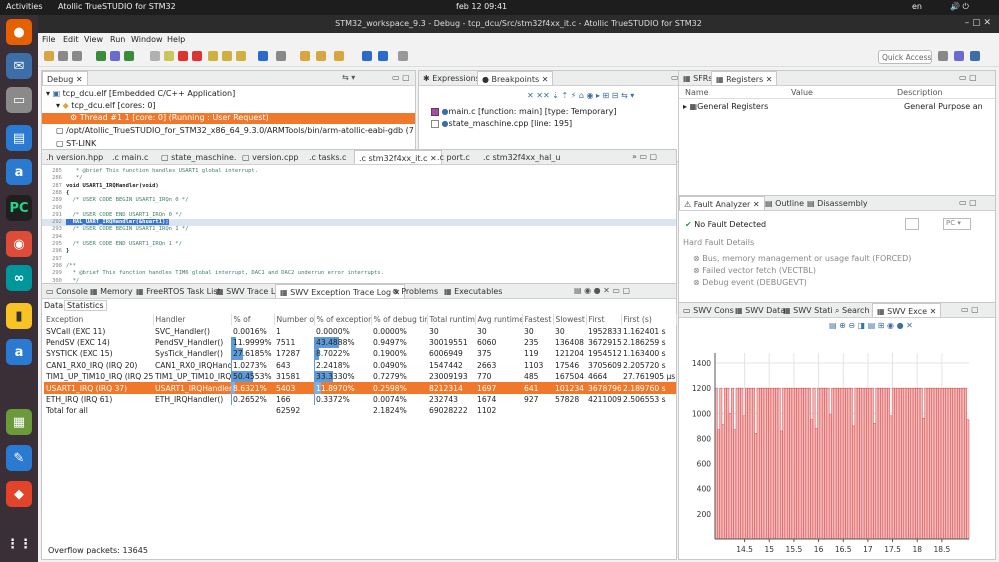 This screenshot has height=562, width=999. What do you see at coordinates (359, 193) in the screenshot?
I see `code-line: 288 {` at bounding box center [359, 193].